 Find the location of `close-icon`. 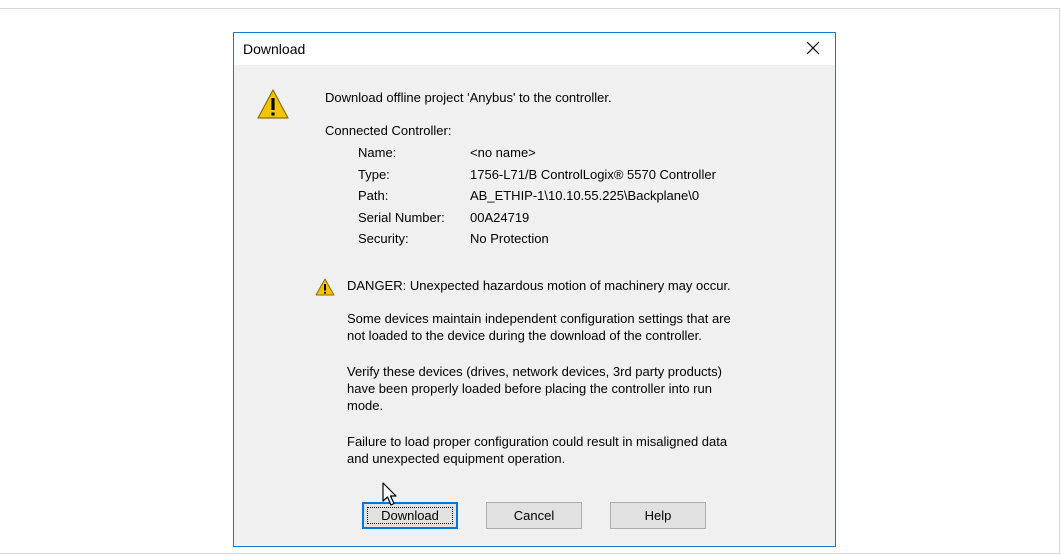

close-icon is located at coordinates (813, 48).